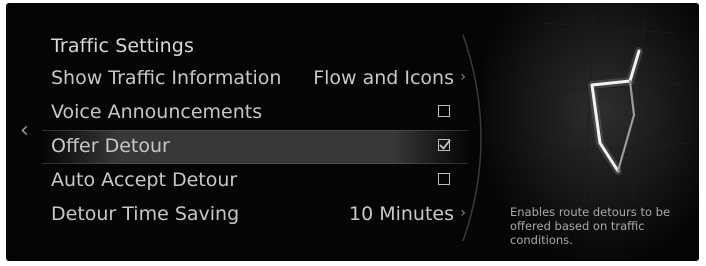 The image size is (706, 266). I want to click on setting-label: Show Traffic Information, so click(166, 78).